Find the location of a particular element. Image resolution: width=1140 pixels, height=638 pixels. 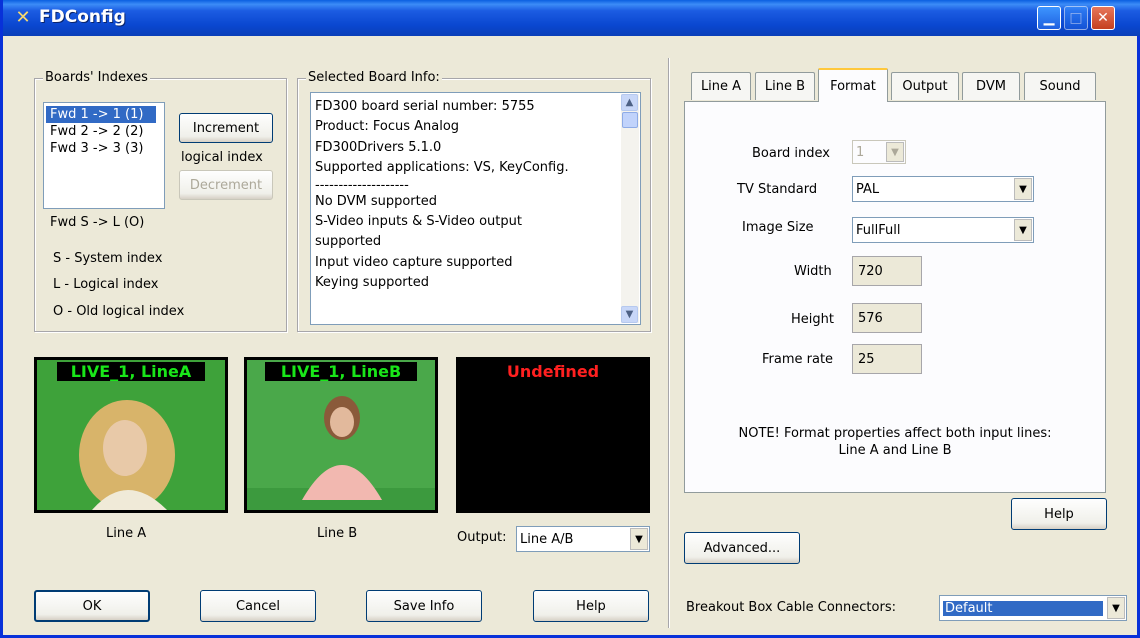

legend-system-index: S - System index is located at coordinates (108, 258).